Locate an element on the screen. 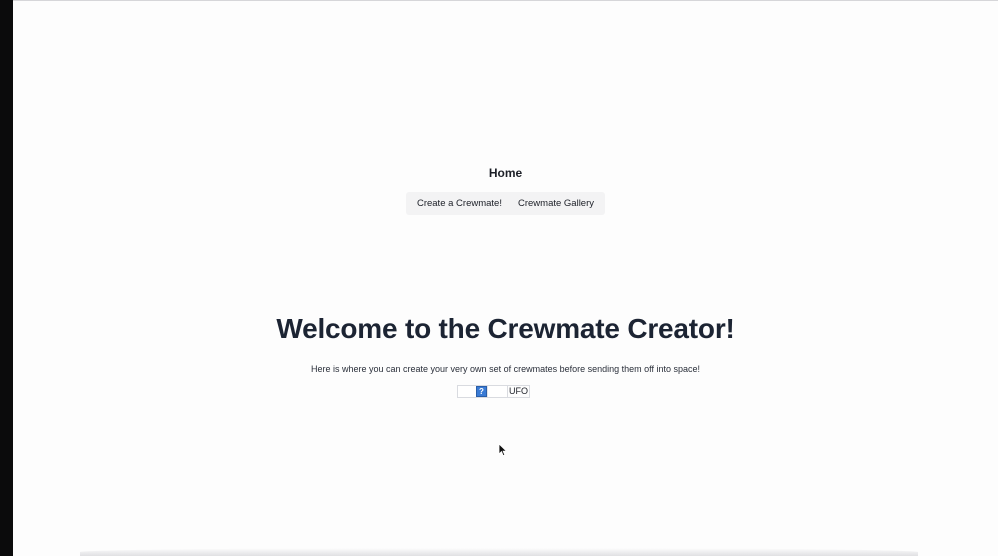 The image size is (998, 556). crewmate-gallery-button: Crewmate Gallery is located at coordinates (556, 203).